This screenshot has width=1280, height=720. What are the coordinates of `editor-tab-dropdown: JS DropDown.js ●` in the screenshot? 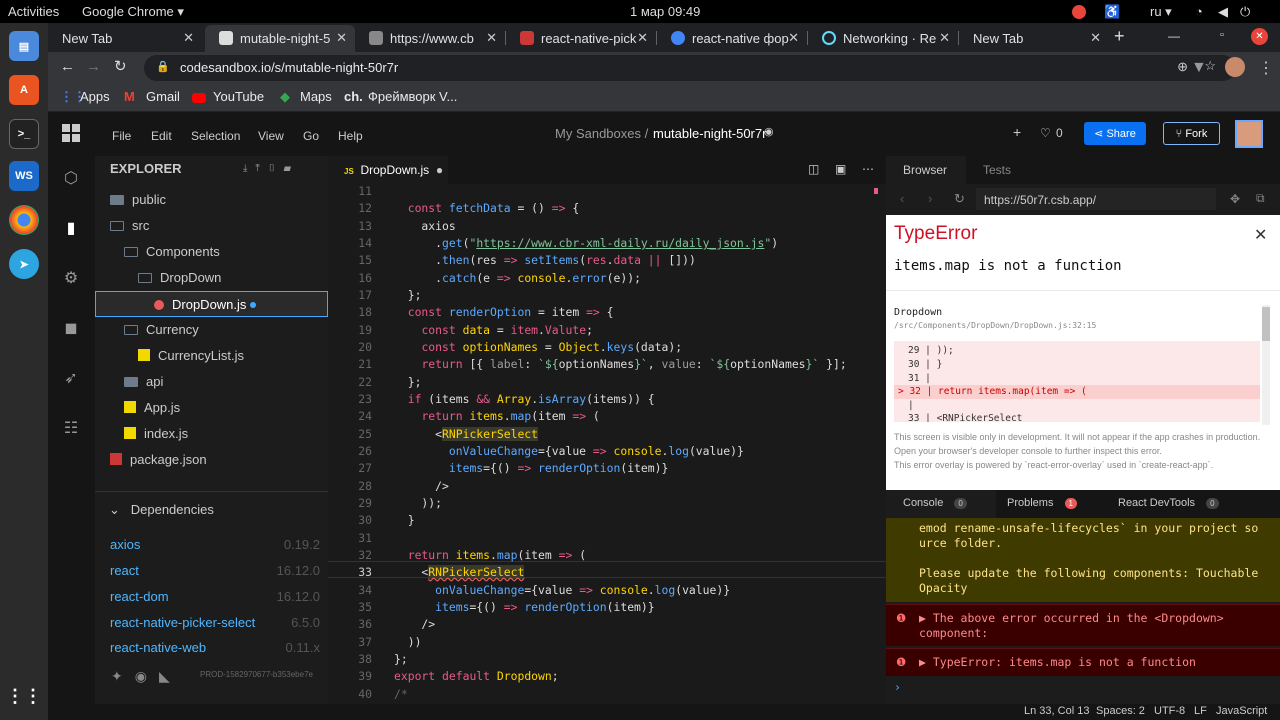 It's located at (388, 170).